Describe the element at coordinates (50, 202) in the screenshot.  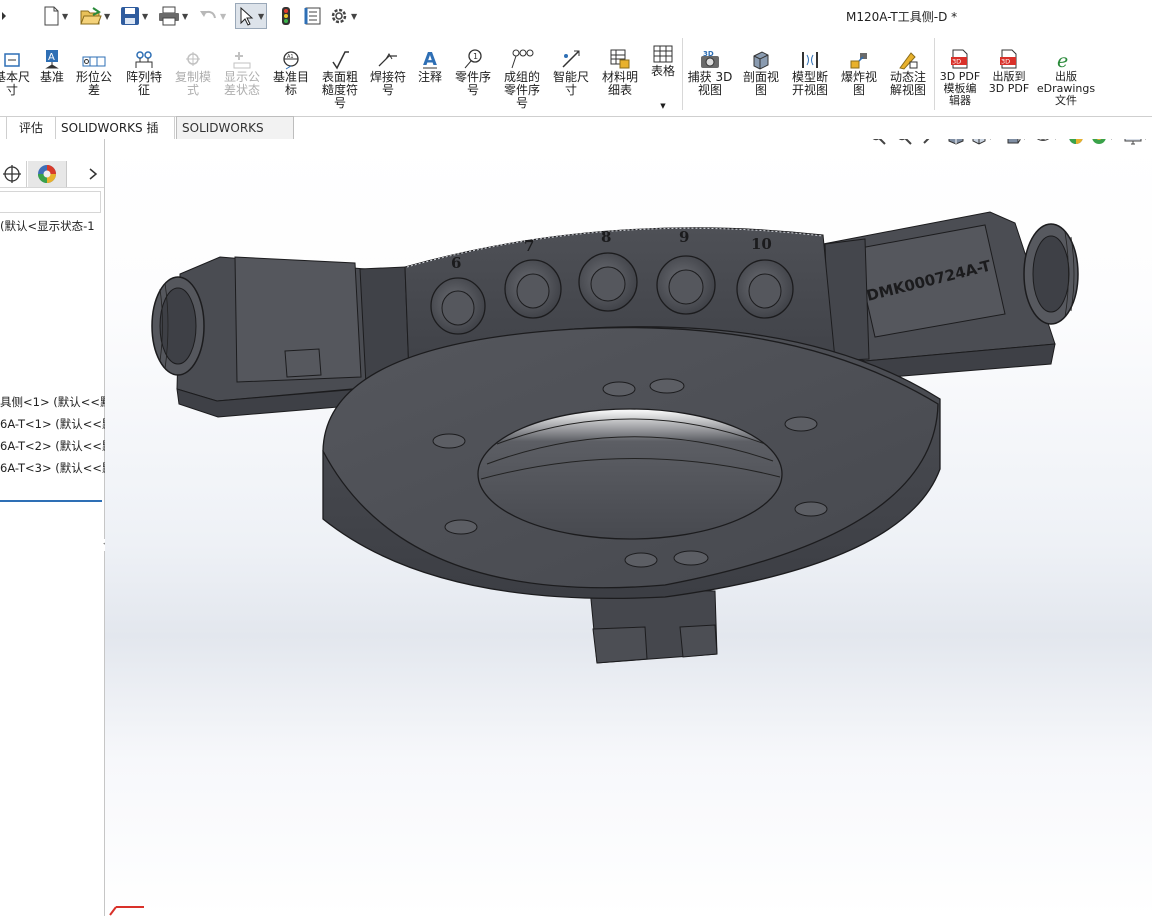
I see `feature-tree-filter` at that location.